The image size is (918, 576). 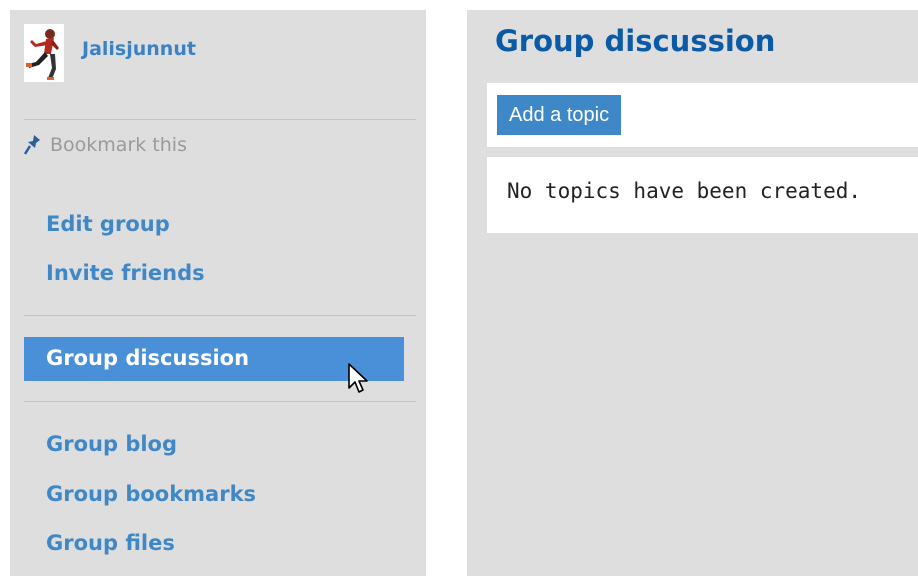 What do you see at coordinates (148, 358) in the screenshot?
I see `group-discussion-label: Group discussion` at bounding box center [148, 358].